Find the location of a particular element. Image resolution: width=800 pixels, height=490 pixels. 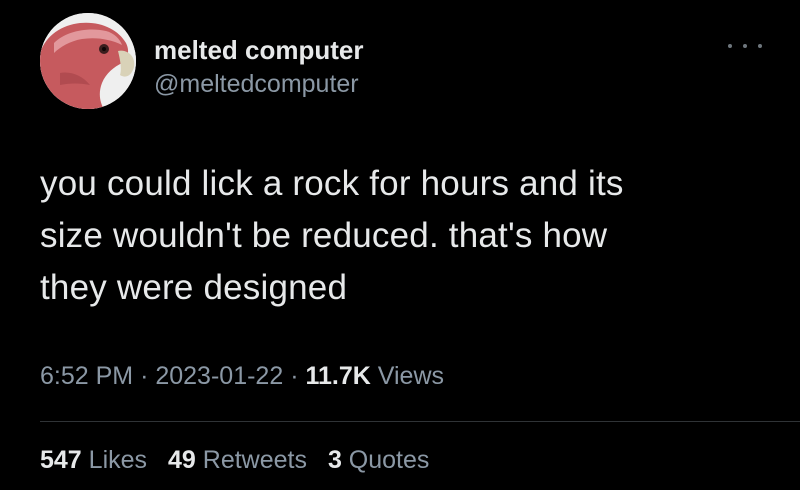

quotes-count: 3 is located at coordinates (334, 460).